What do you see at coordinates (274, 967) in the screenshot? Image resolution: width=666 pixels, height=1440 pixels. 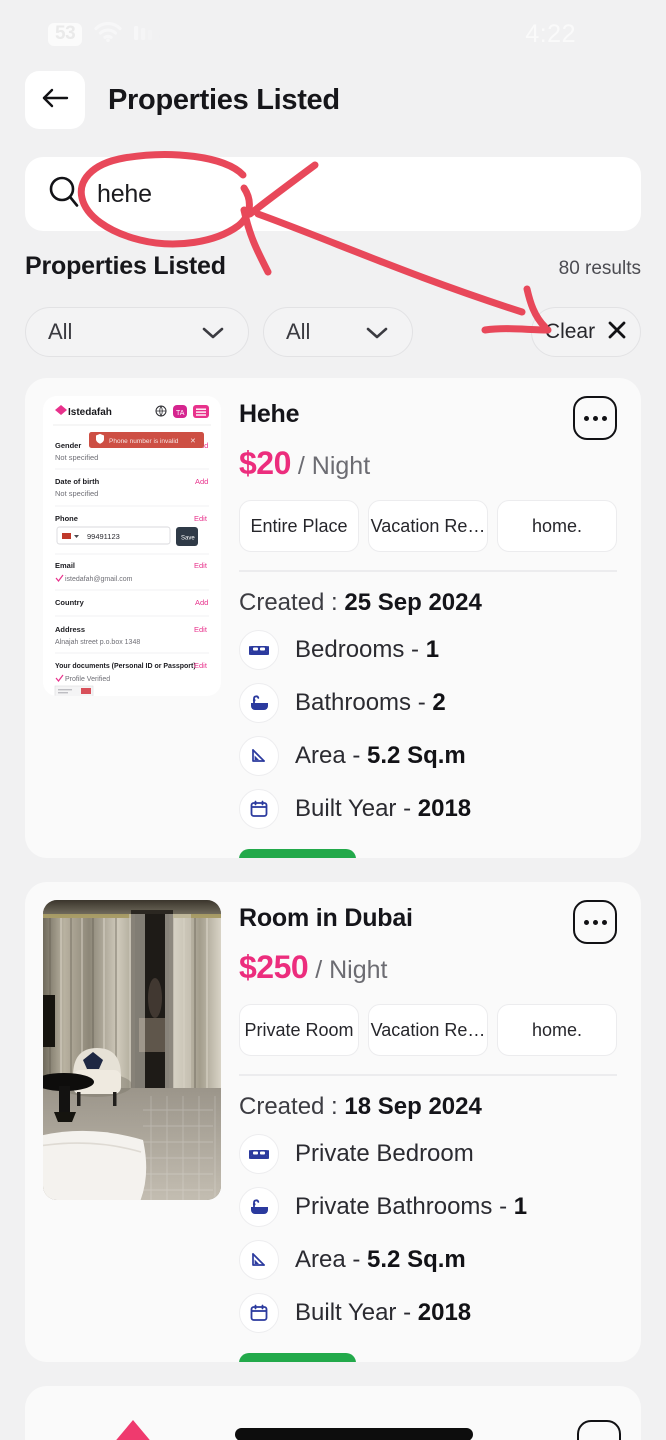 I see `property-price: $250` at bounding box center [274, 967].